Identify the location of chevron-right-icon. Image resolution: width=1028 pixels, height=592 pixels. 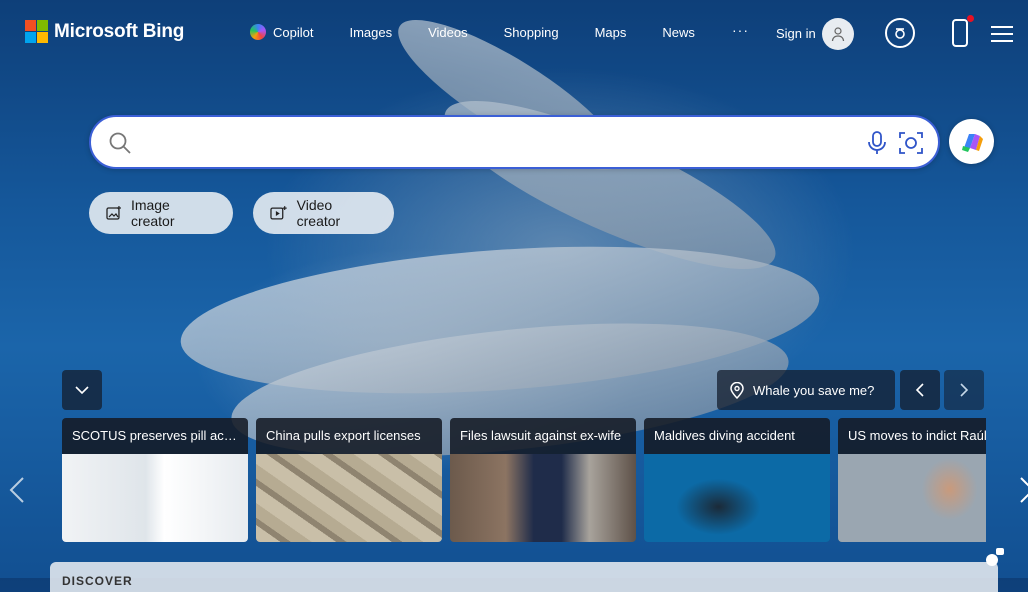
(964, 390).